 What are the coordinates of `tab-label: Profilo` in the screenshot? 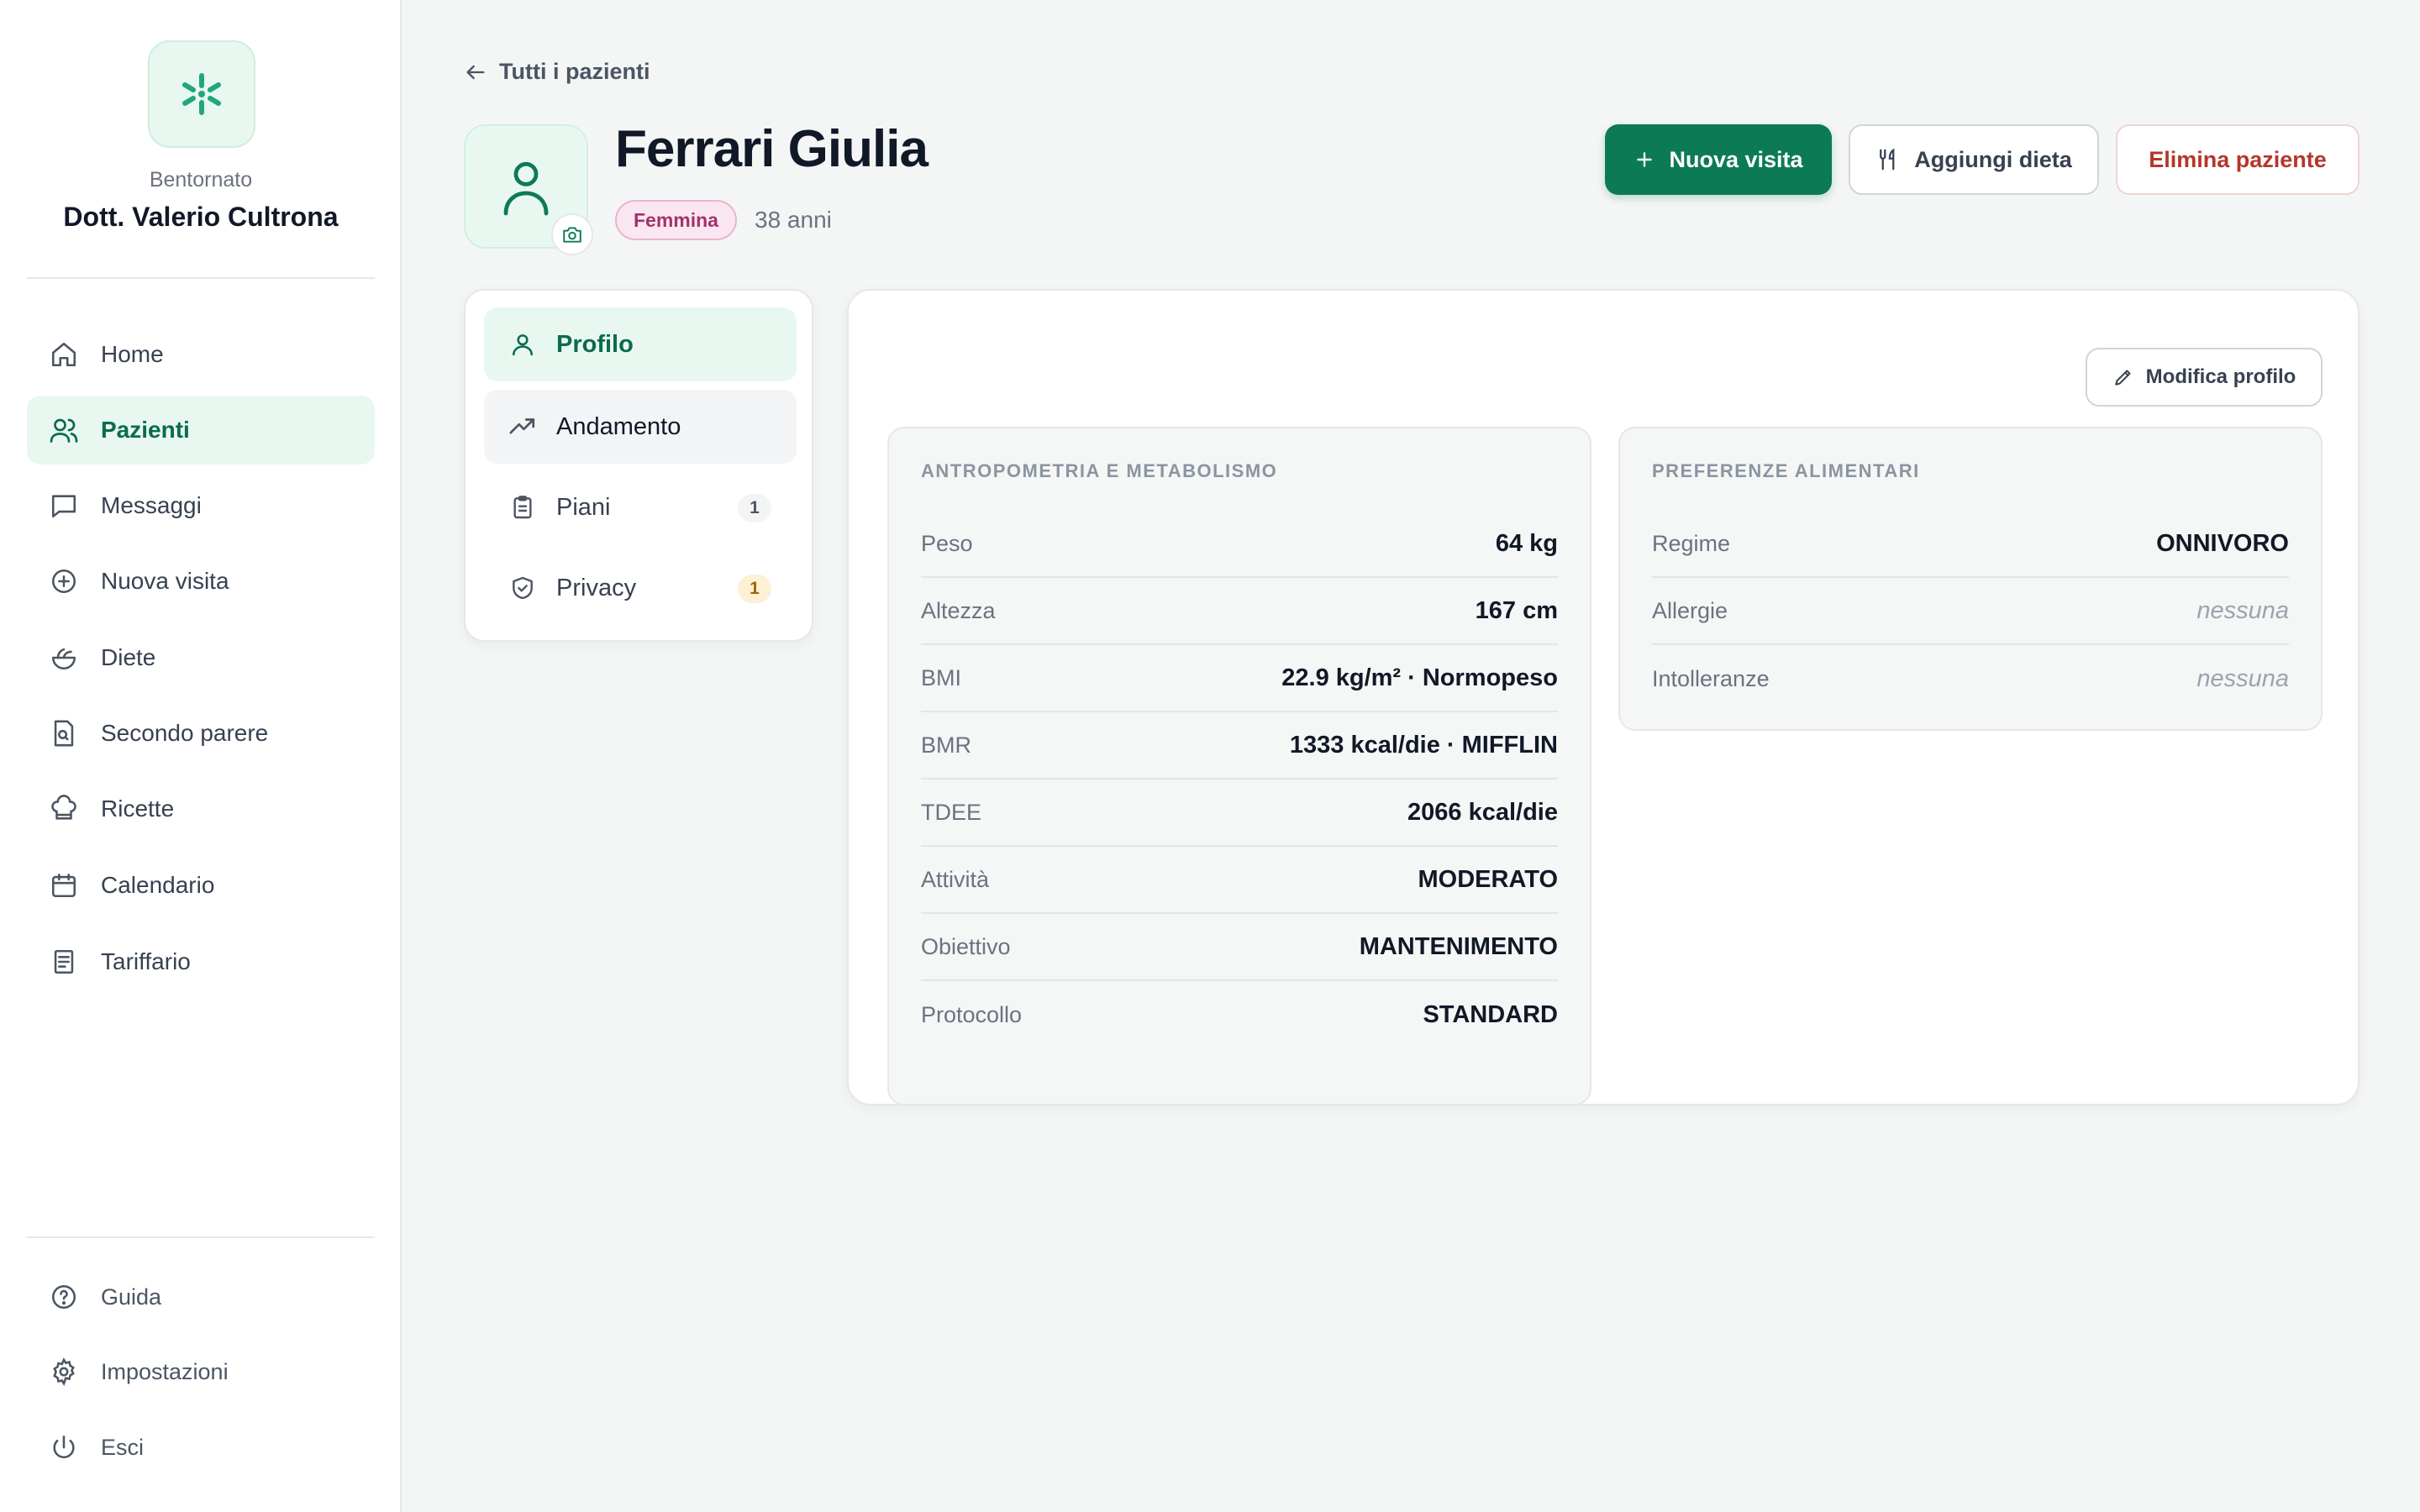 It's located at (595, 344).